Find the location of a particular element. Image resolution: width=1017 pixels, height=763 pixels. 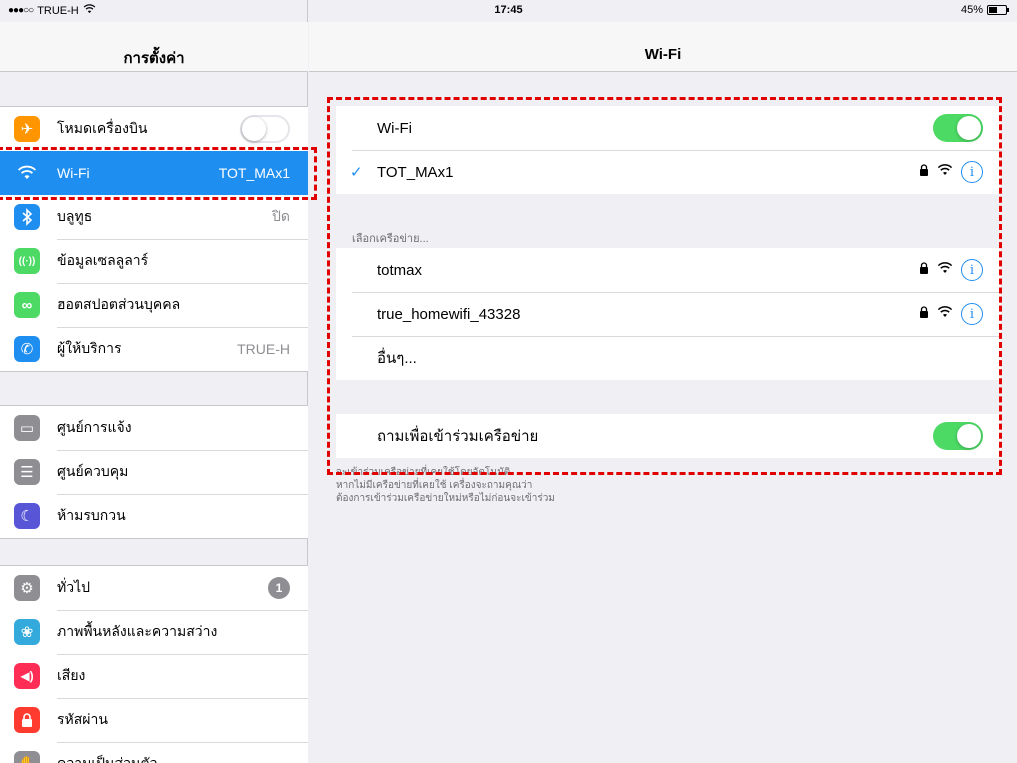

airplane-mode-toggle is located at coordinates (265, 129).